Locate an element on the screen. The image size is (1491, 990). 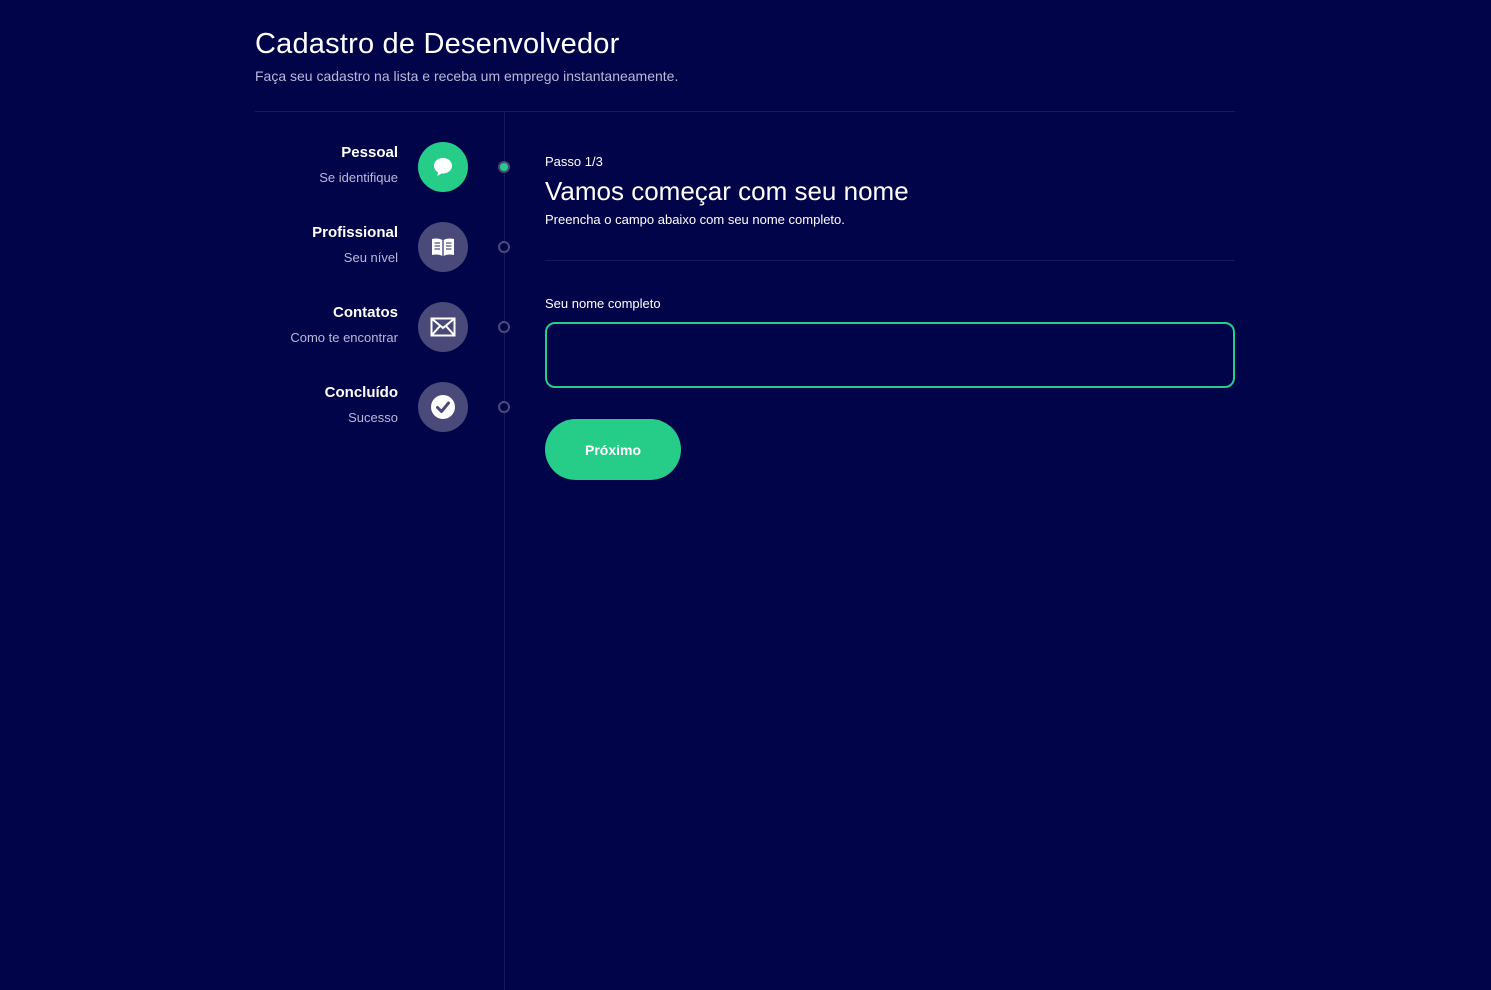
step-profissional: Profissional Seu nível is located at coordinates (385, 248).